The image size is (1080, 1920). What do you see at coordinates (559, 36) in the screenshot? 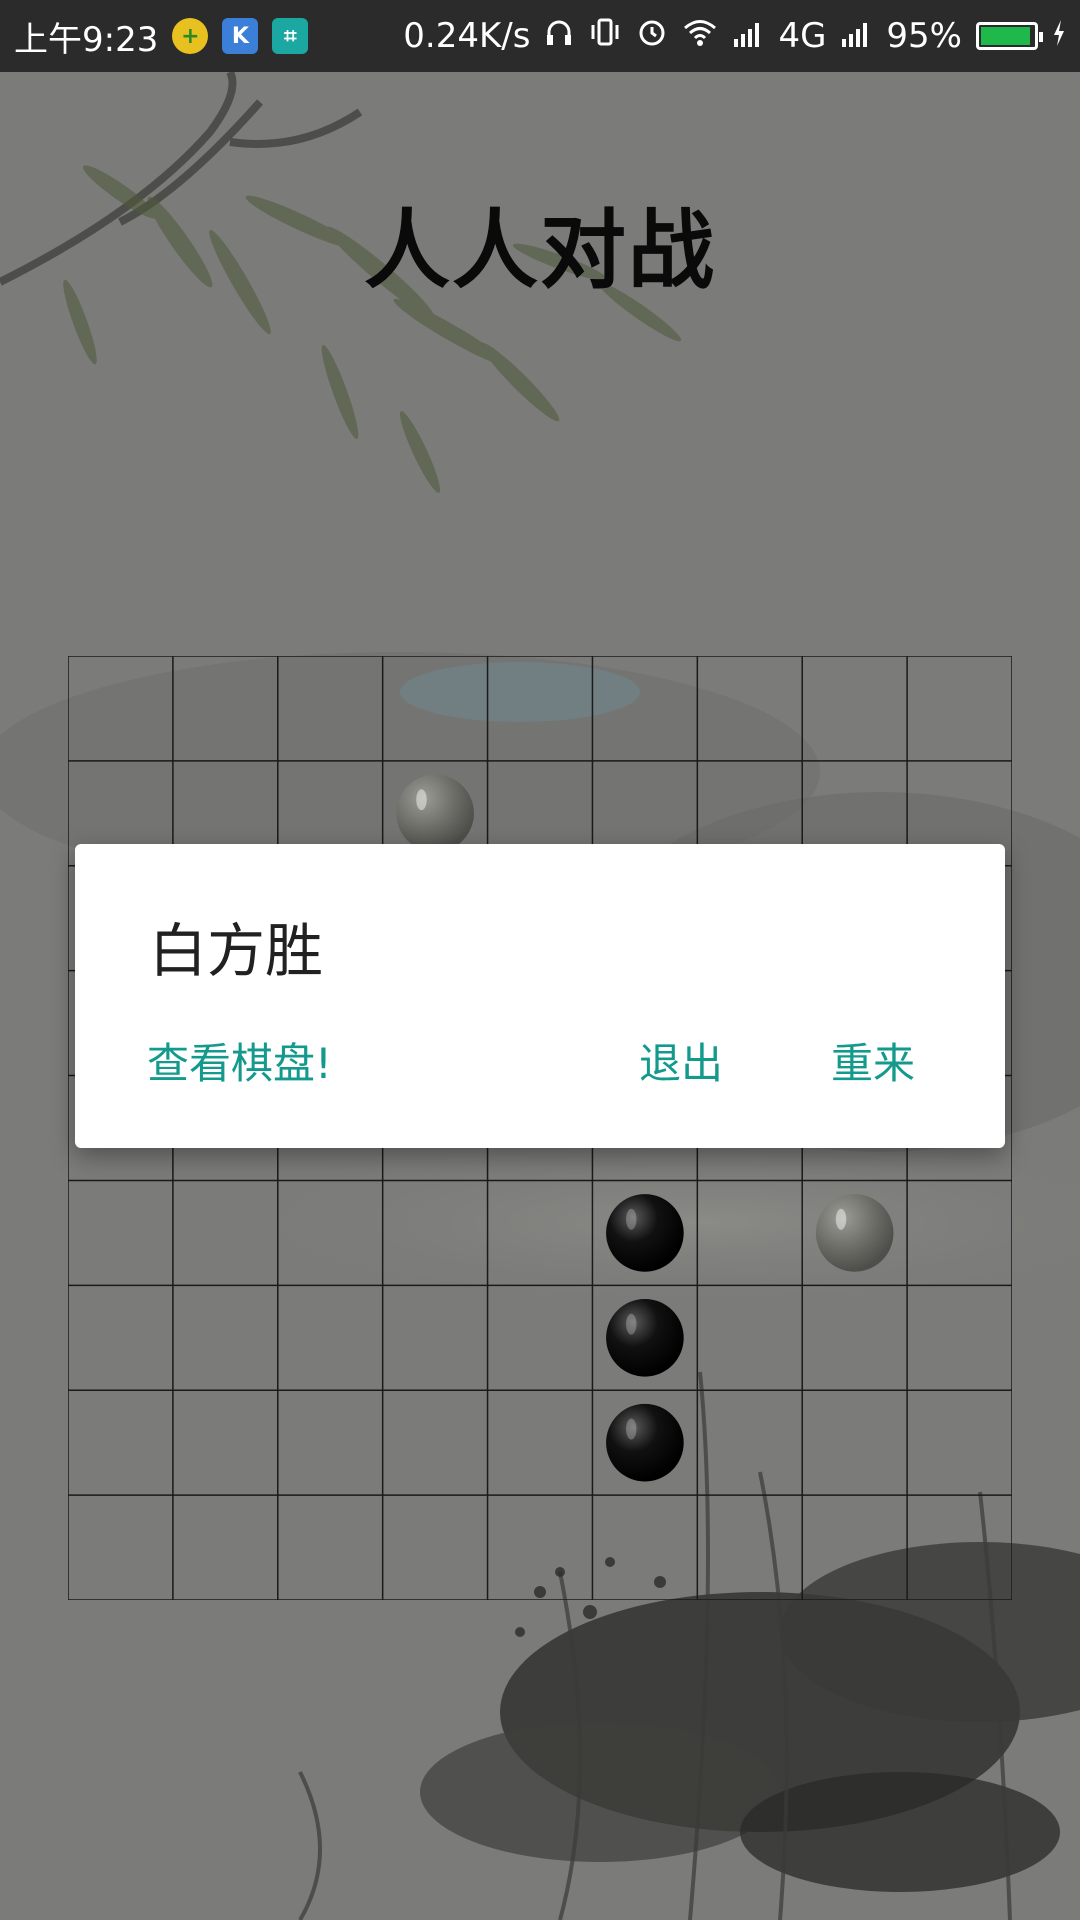
I see `headphones-icon` at bounding box center [559, 36].